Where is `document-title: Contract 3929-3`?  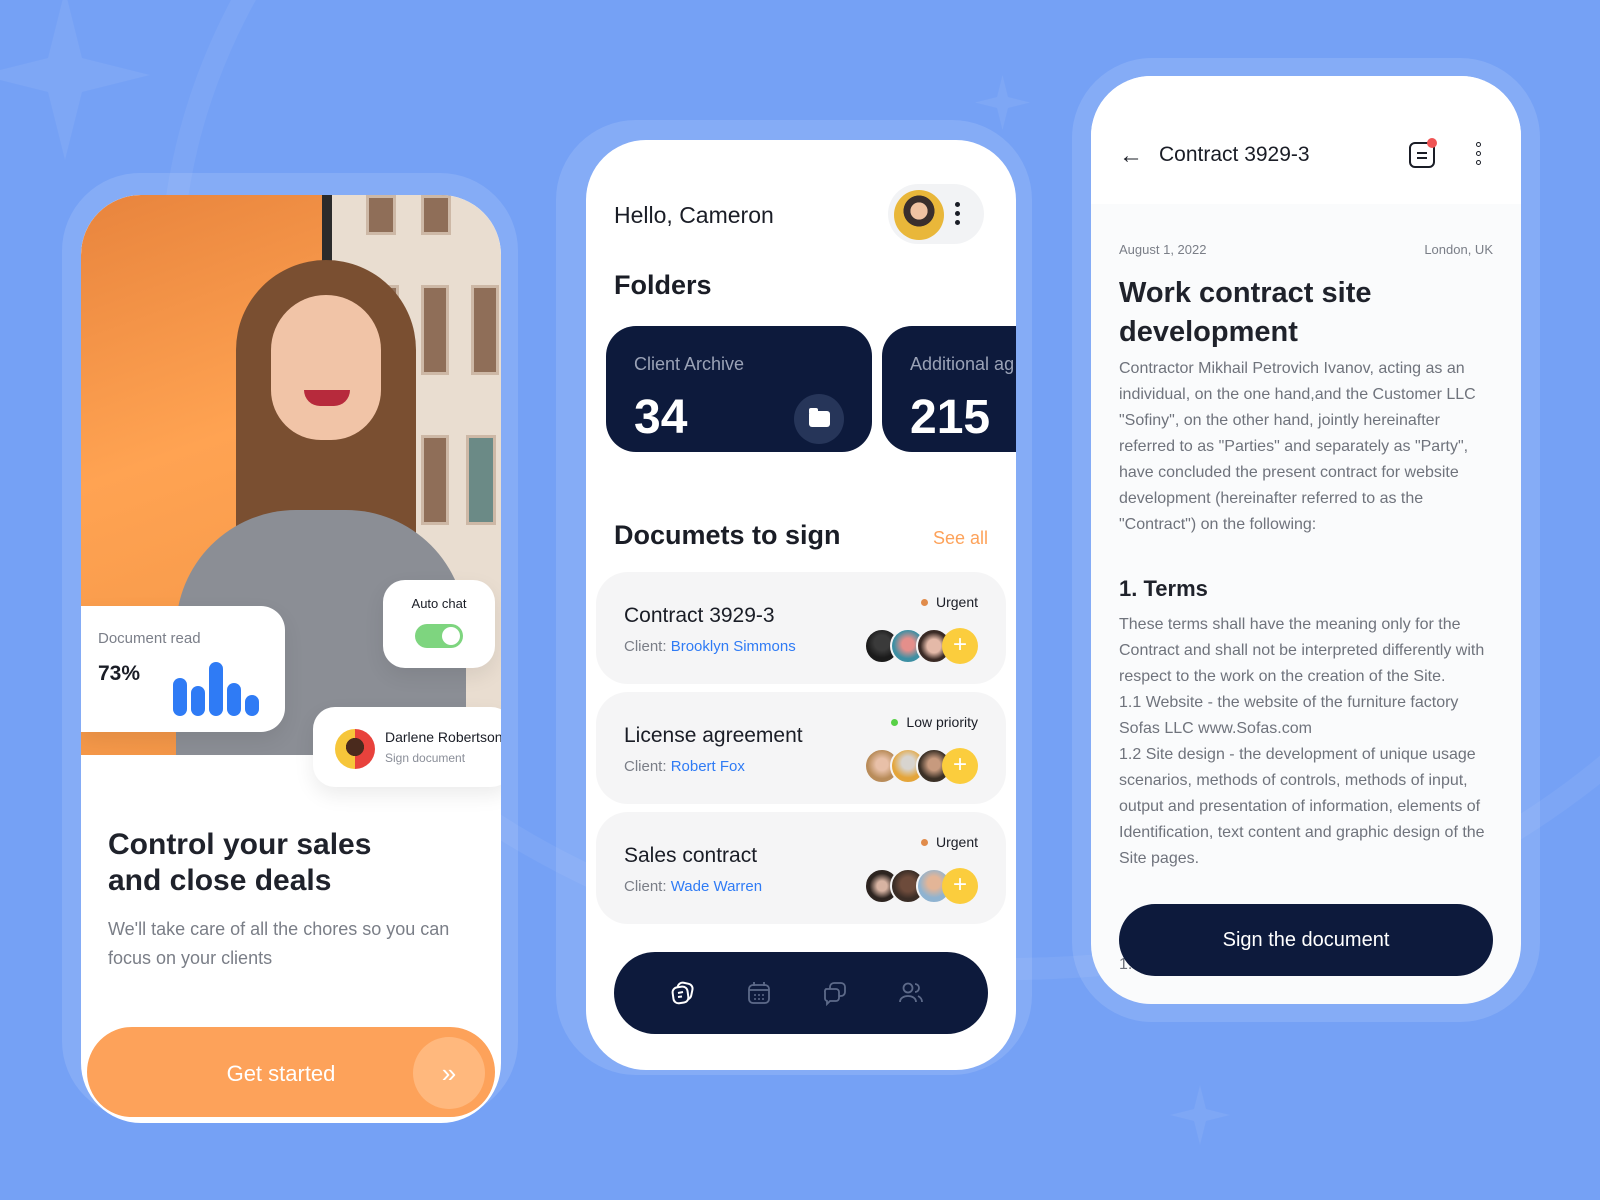 document-title: Contract 3929-3 is located at coordinates (699, 615).